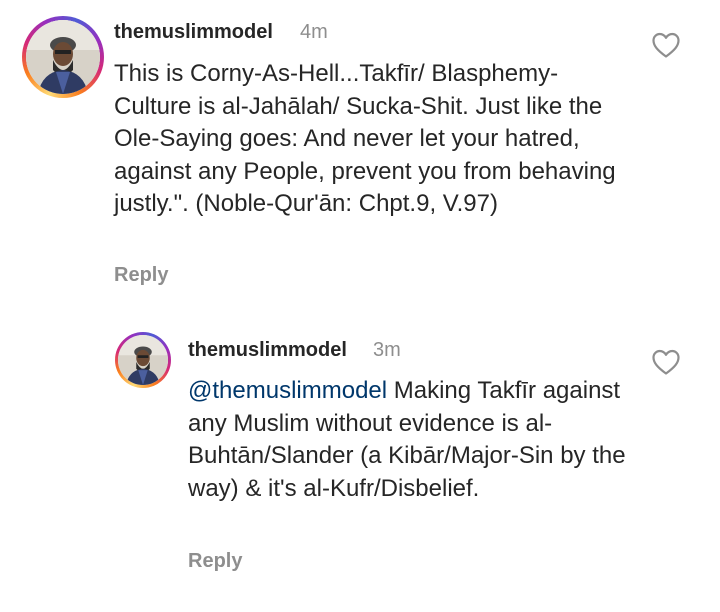 This screenshot has width=720, height=612. What do you see at coordinates (287, 390) in the screenshot?
I see `mention-link: @themuslimmodel` at bounding box center [287, 390].